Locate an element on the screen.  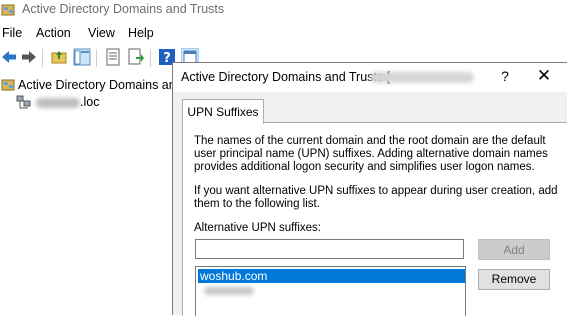
show-hide-tree-icon is located at coordinates (82, 57).